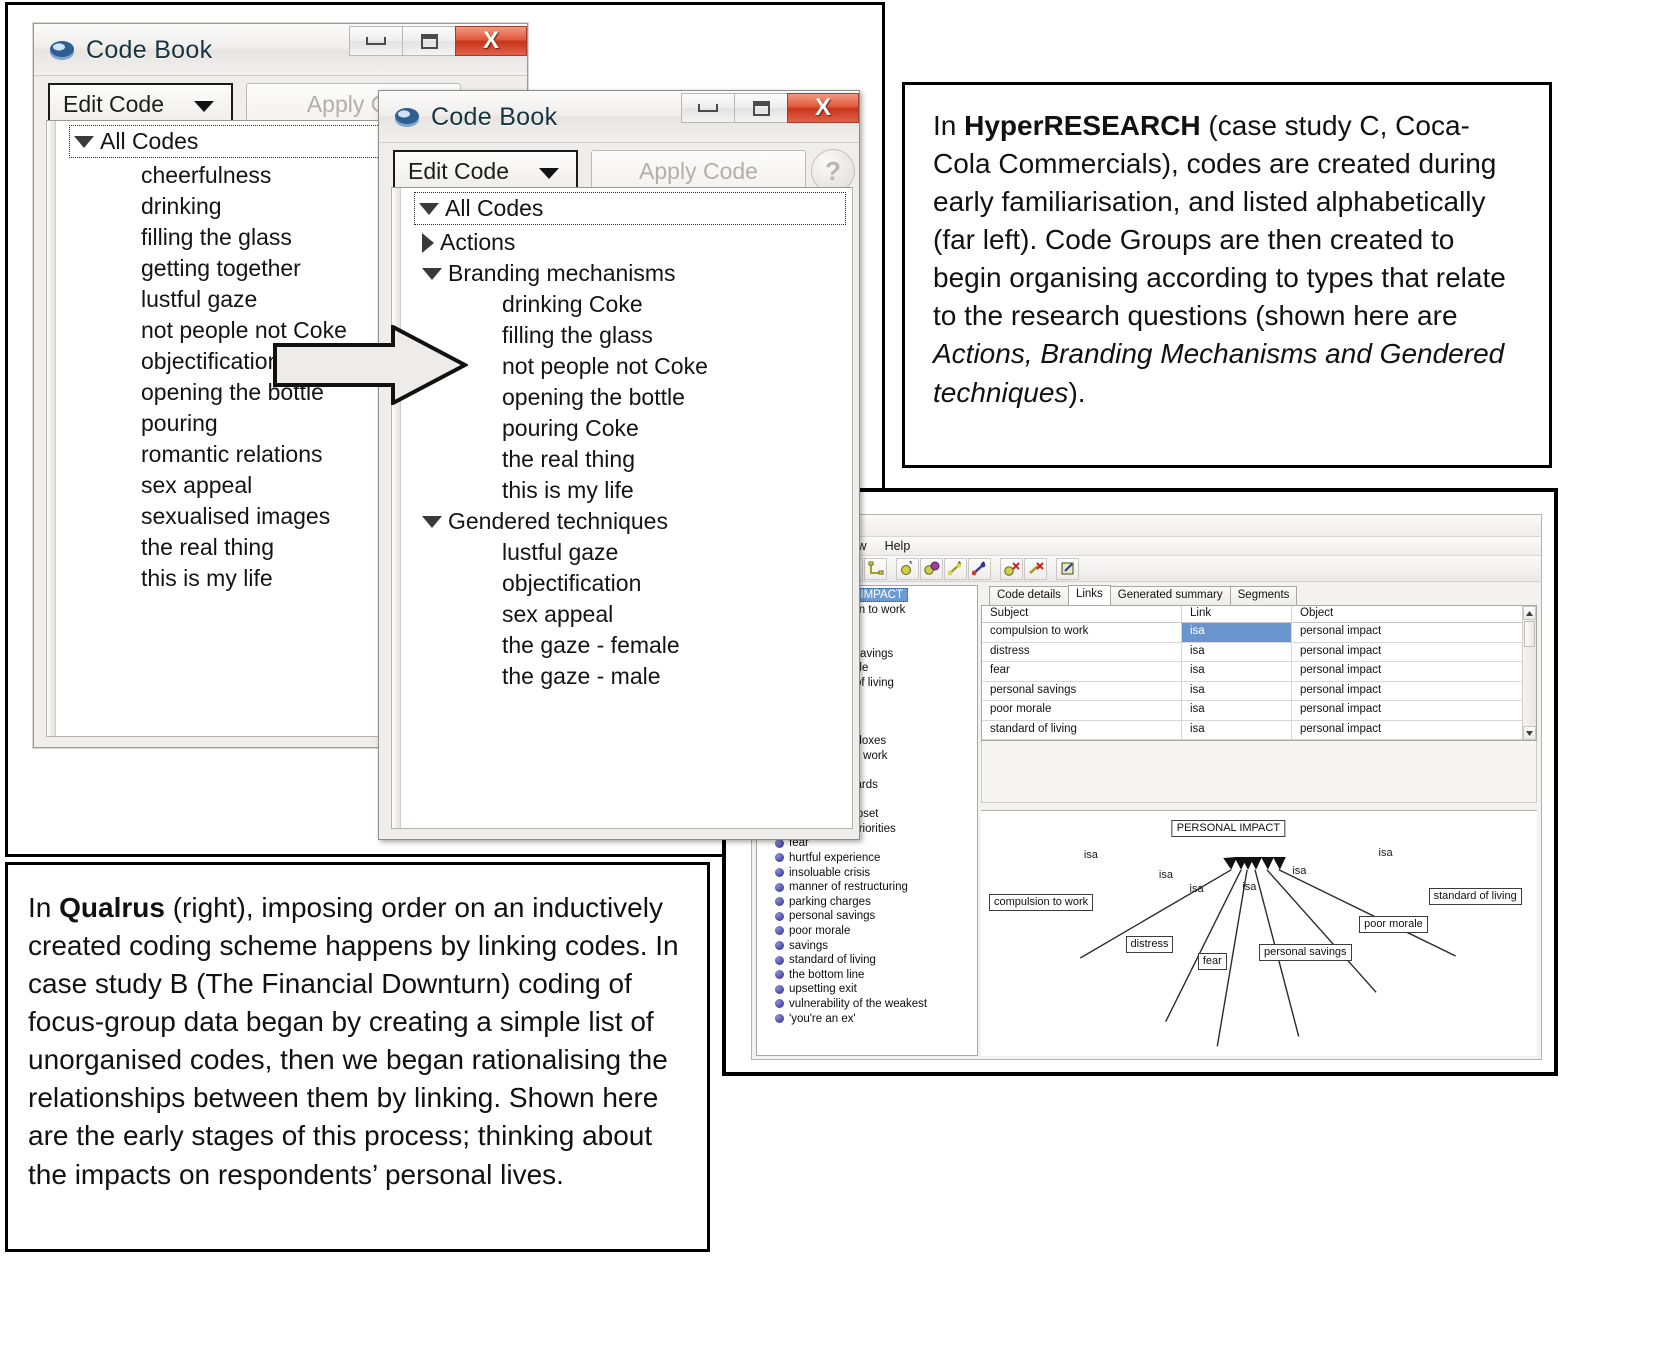 The width and height of the screenshot is (1657, 1355). Describe the element at coordinates (875, 568) in the screenshot. I see `tree-structure-icon` at that location.